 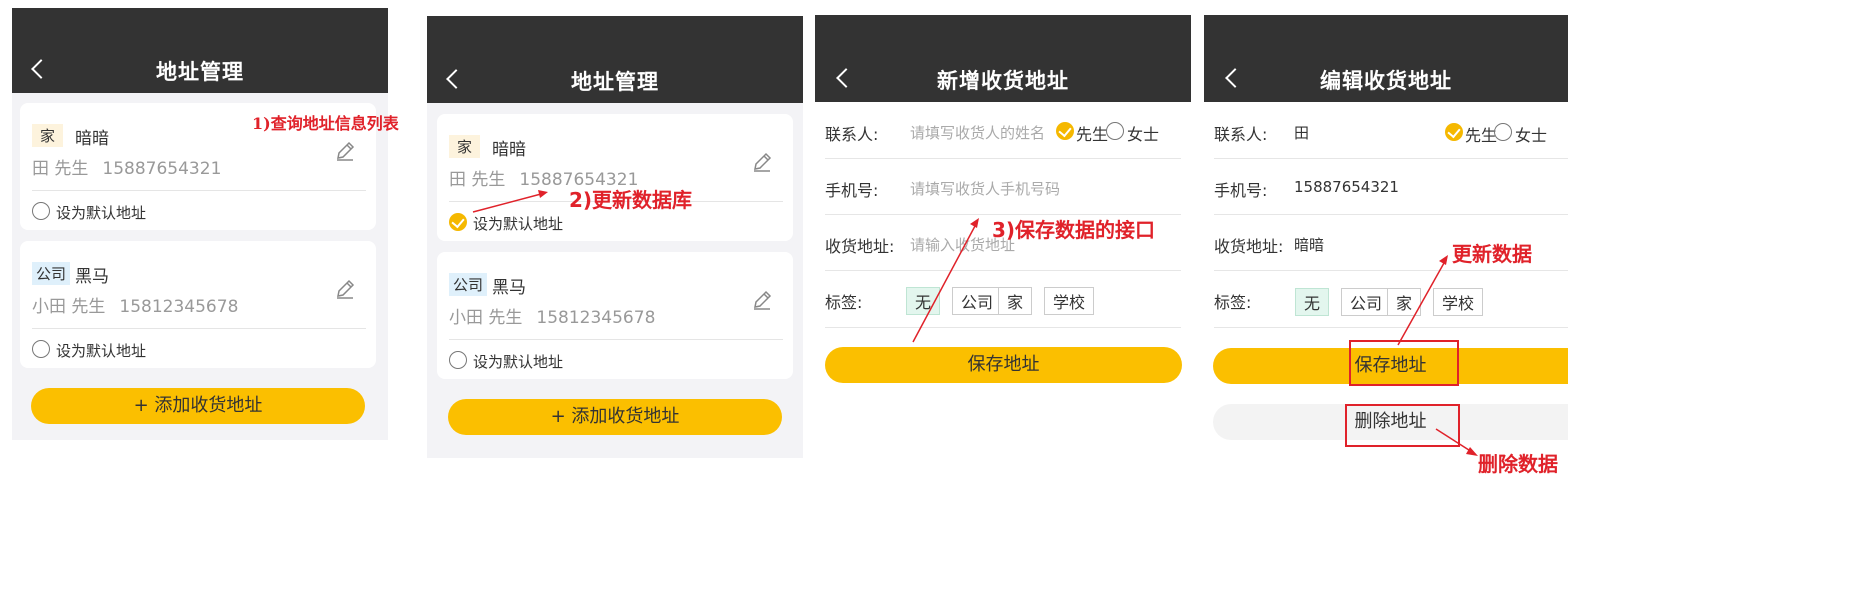 I want to click on arrow-delete-data, so click(x=1454, y=440).